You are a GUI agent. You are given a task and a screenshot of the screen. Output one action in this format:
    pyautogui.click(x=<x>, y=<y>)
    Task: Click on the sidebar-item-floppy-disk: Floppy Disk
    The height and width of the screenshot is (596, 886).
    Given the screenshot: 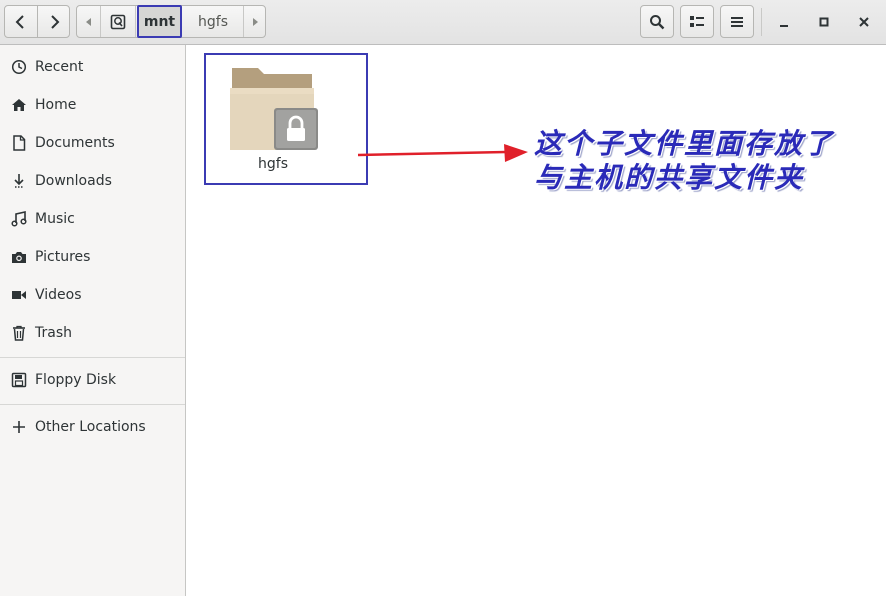 What is the action you would take?
    pyautogui.click(x=92, y=380)
    